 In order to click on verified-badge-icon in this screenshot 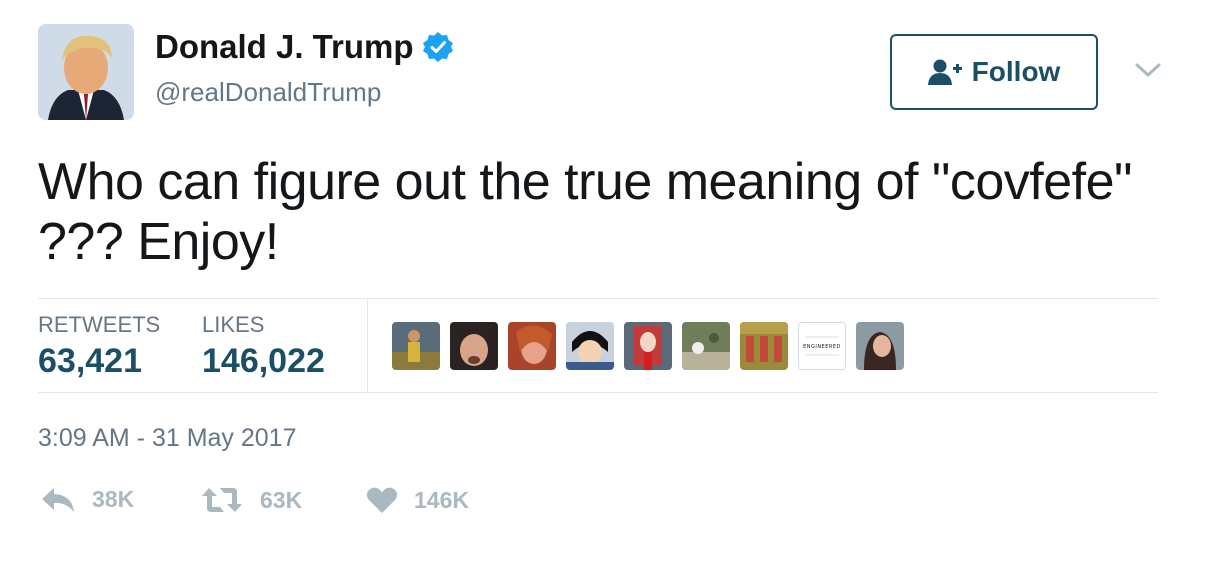, I will do `click(438, 47)`.